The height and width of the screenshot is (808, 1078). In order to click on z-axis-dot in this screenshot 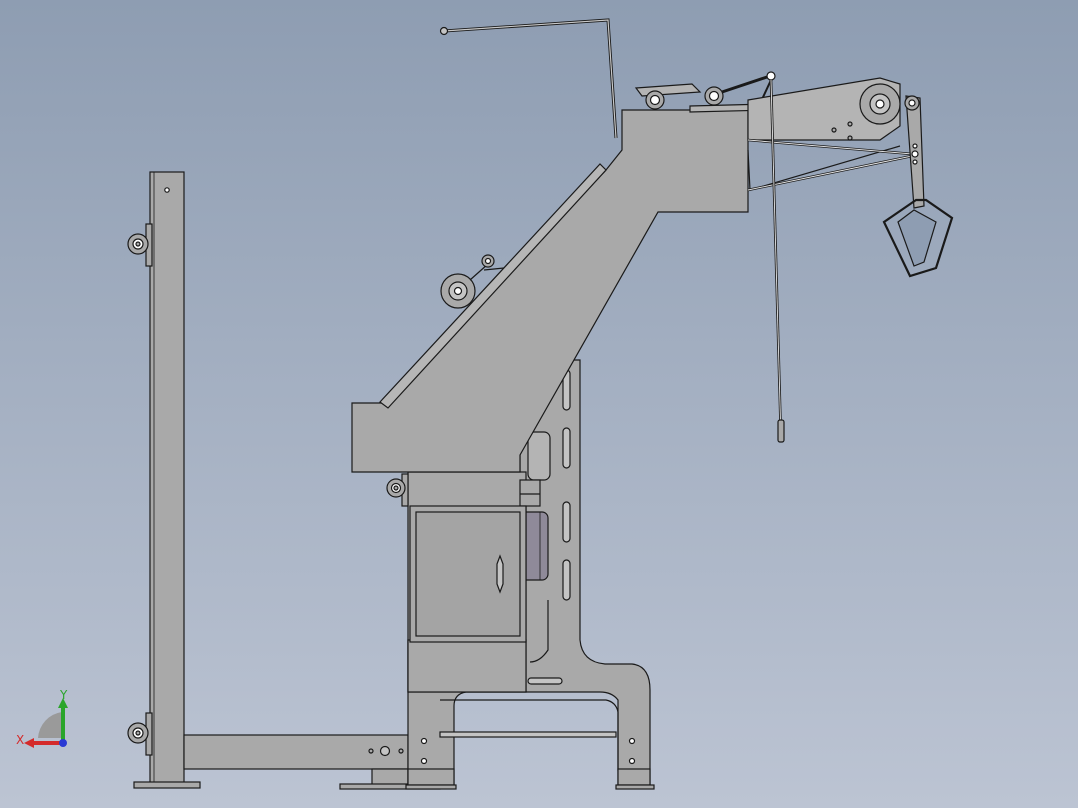, I will do `click(63, 743)`.